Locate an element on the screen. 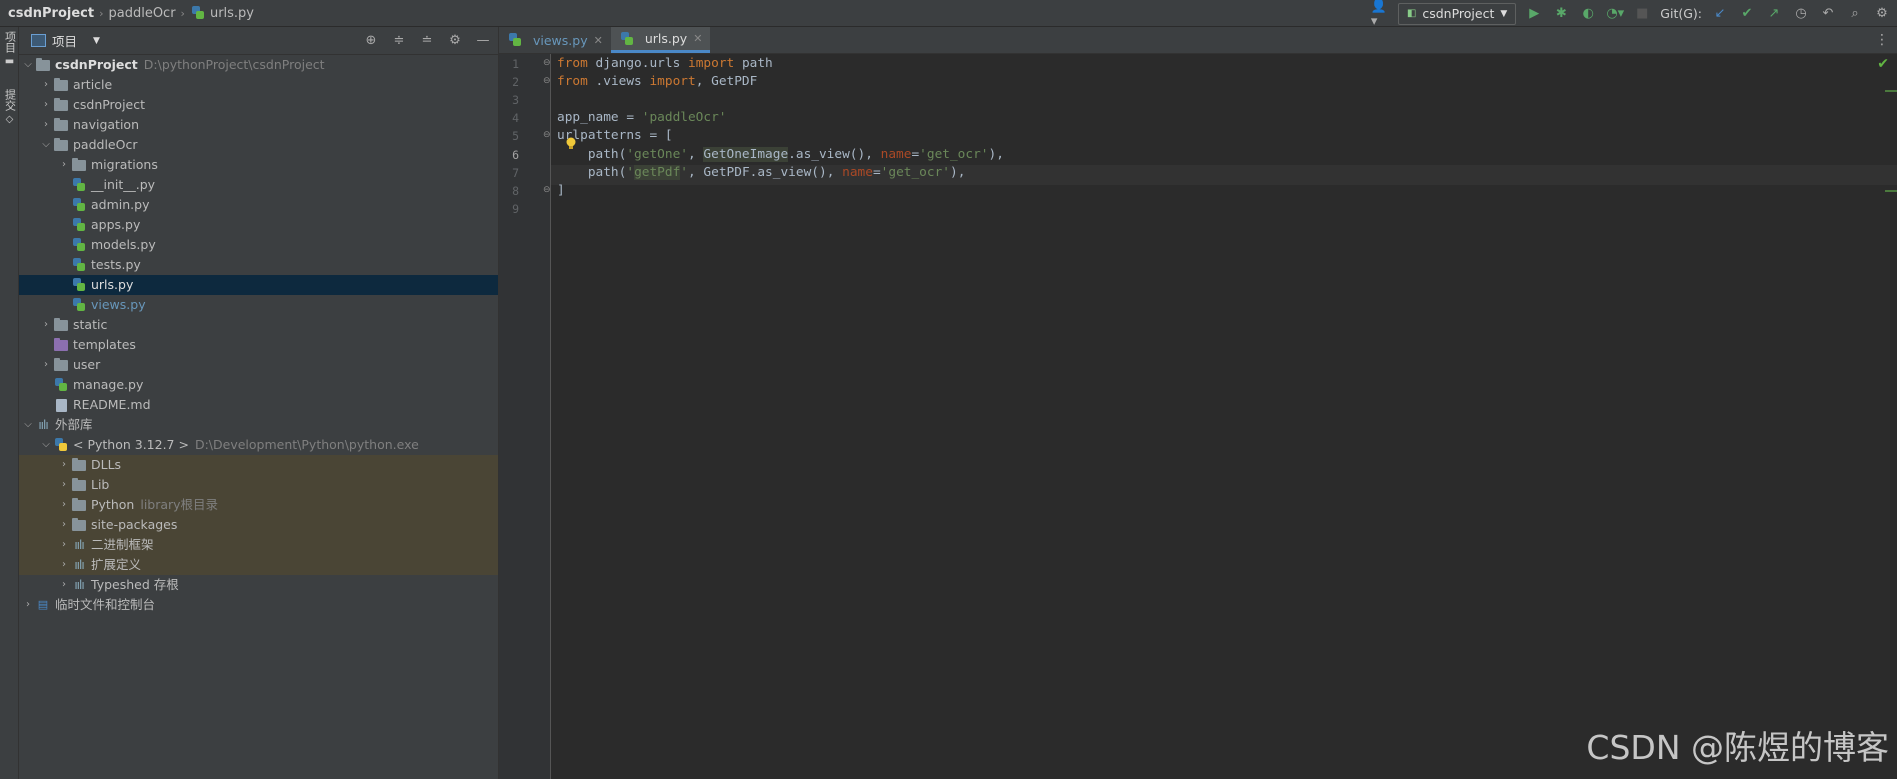  tree-item-scratches: › ▤ 临时文件和控制台 is located at coordinates (258, 605).